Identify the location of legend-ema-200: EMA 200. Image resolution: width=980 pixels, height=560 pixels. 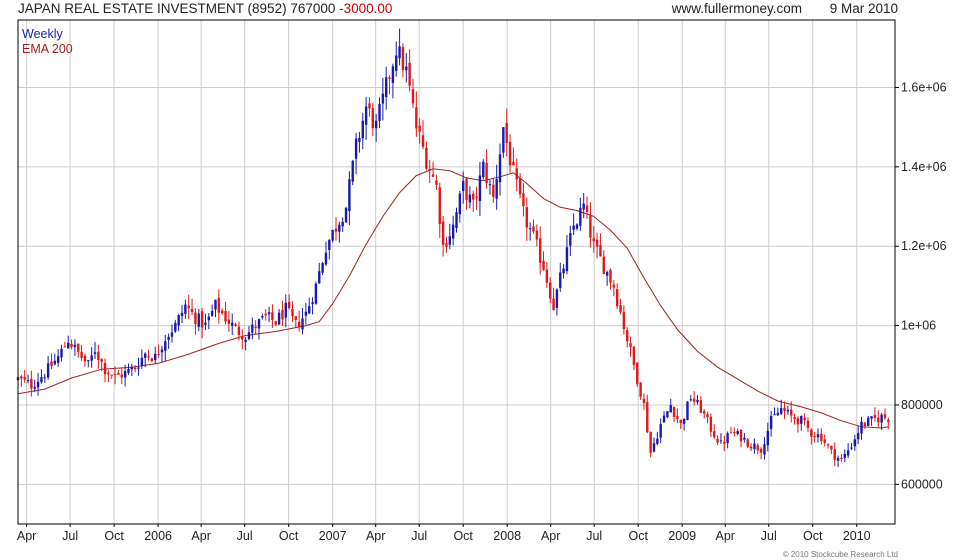
(47, 49).